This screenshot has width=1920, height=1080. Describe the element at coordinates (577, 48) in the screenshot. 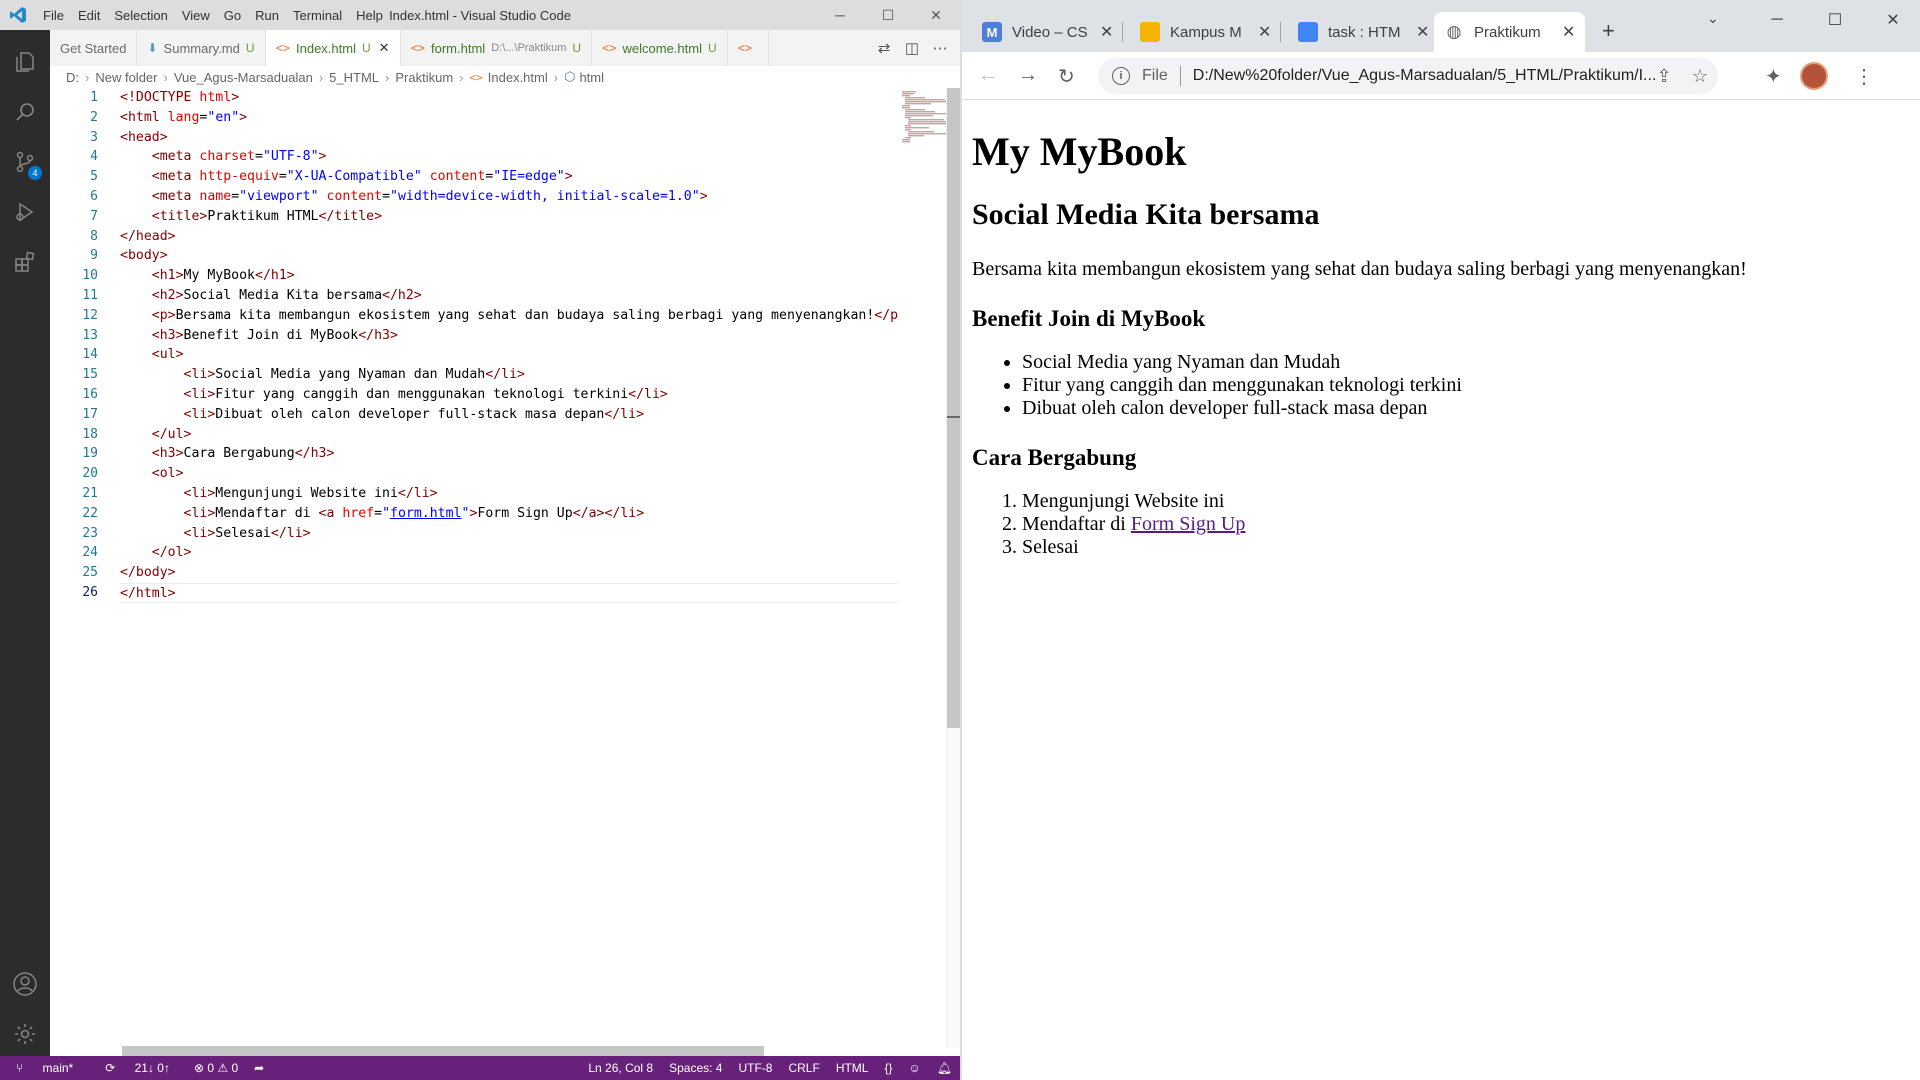

I see `untracked-badge: U` at that location.